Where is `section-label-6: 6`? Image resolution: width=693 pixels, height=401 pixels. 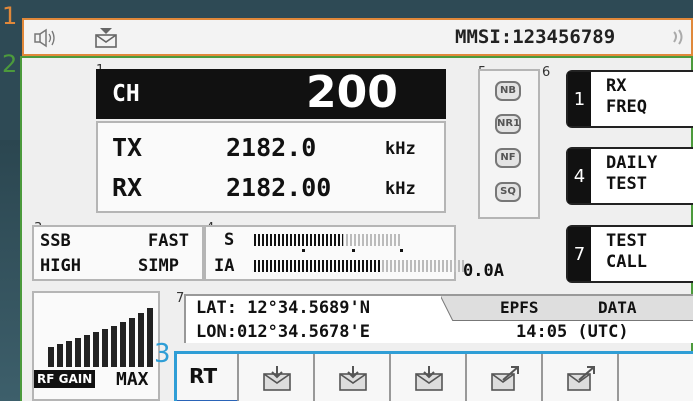
section-label-6: 6 is located at coordinates (546, 72).